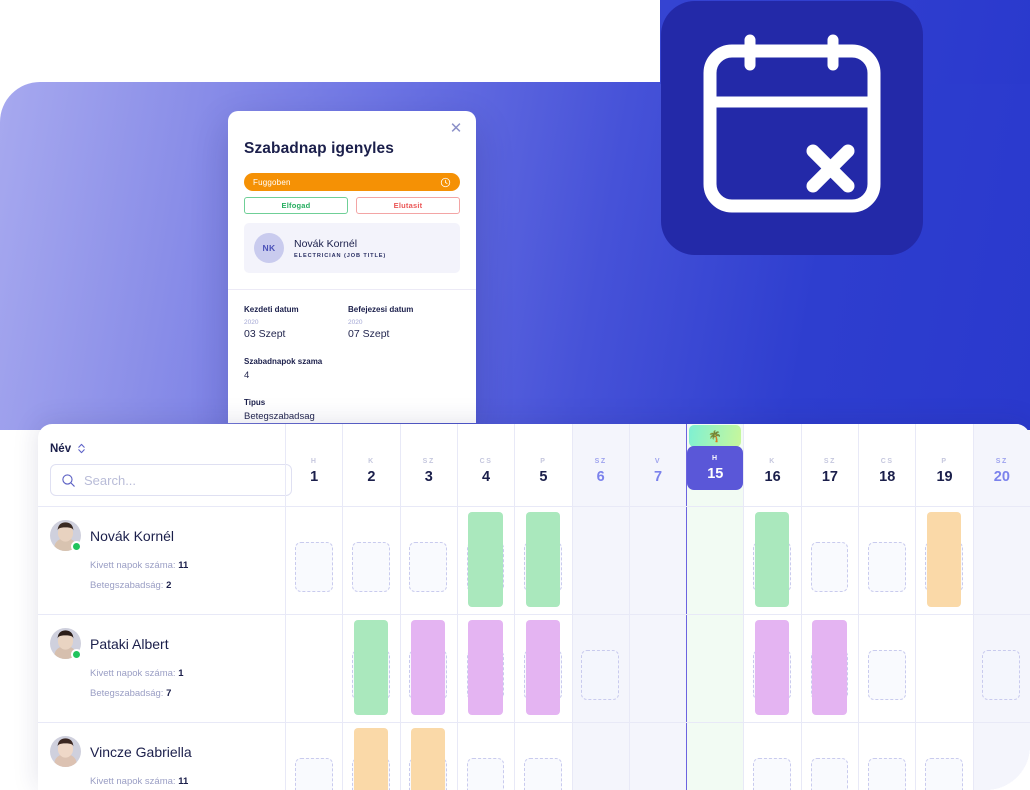 The height and width of the screenshot is (790, 1030). I want to click on name-column-header: Név, so click(68, 448).